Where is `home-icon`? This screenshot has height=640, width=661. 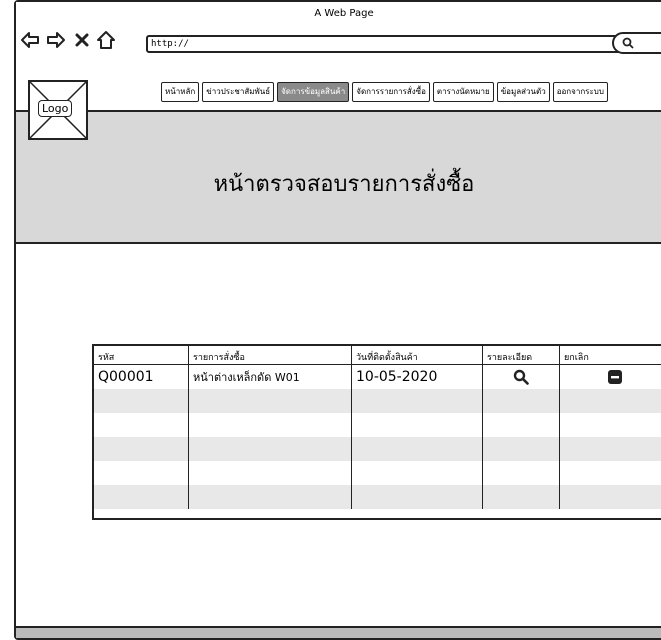 home-icon is located at coordinates (106, 40).